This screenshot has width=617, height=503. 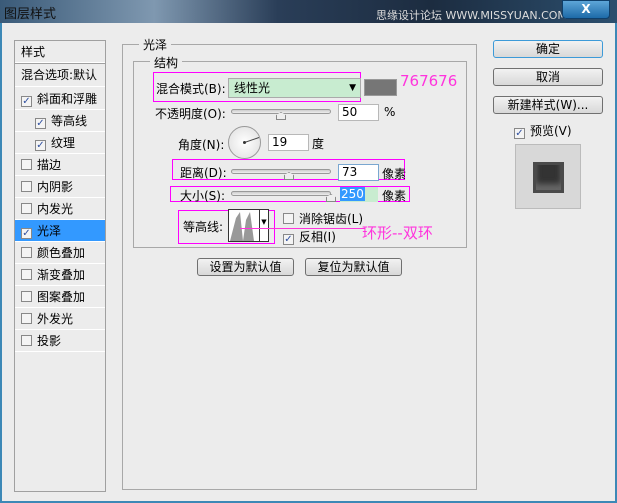 I want to click on preview-label: 预览(V), so click(x=551, y=131).